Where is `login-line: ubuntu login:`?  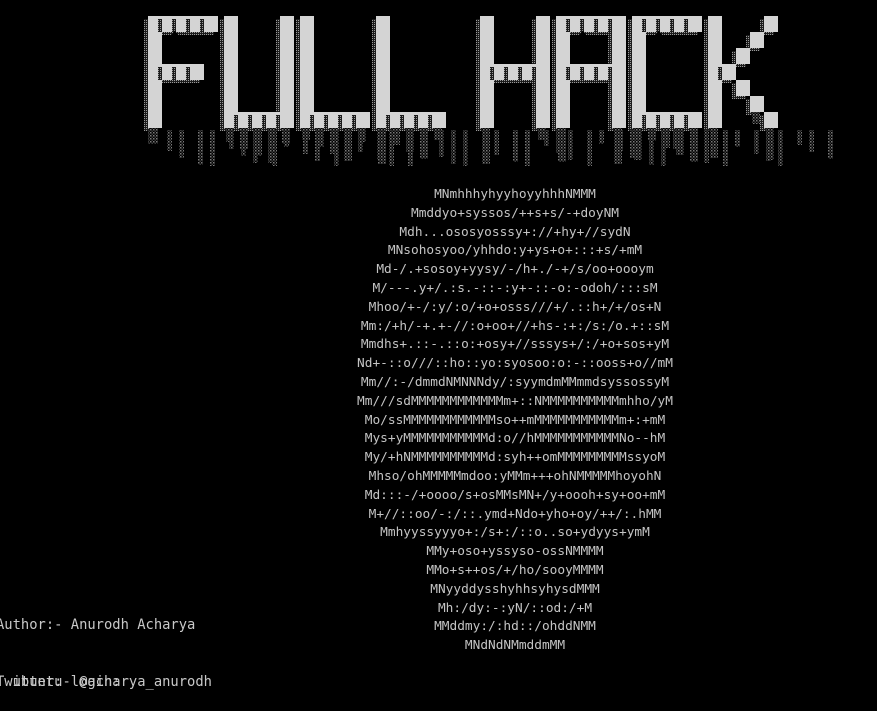
login-line: ubuntu login: is located at coordinates (68, 673).